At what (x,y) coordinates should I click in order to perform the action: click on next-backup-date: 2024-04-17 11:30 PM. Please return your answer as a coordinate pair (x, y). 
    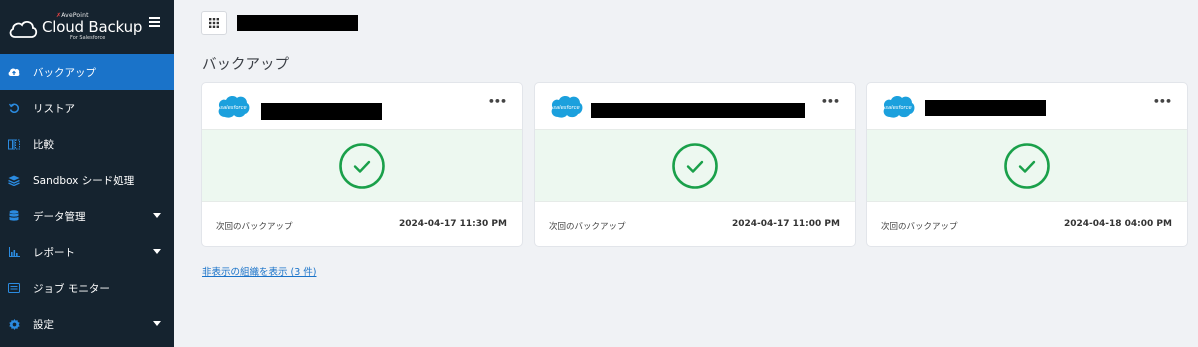
    Looking at the image, I should click on (452, 224).